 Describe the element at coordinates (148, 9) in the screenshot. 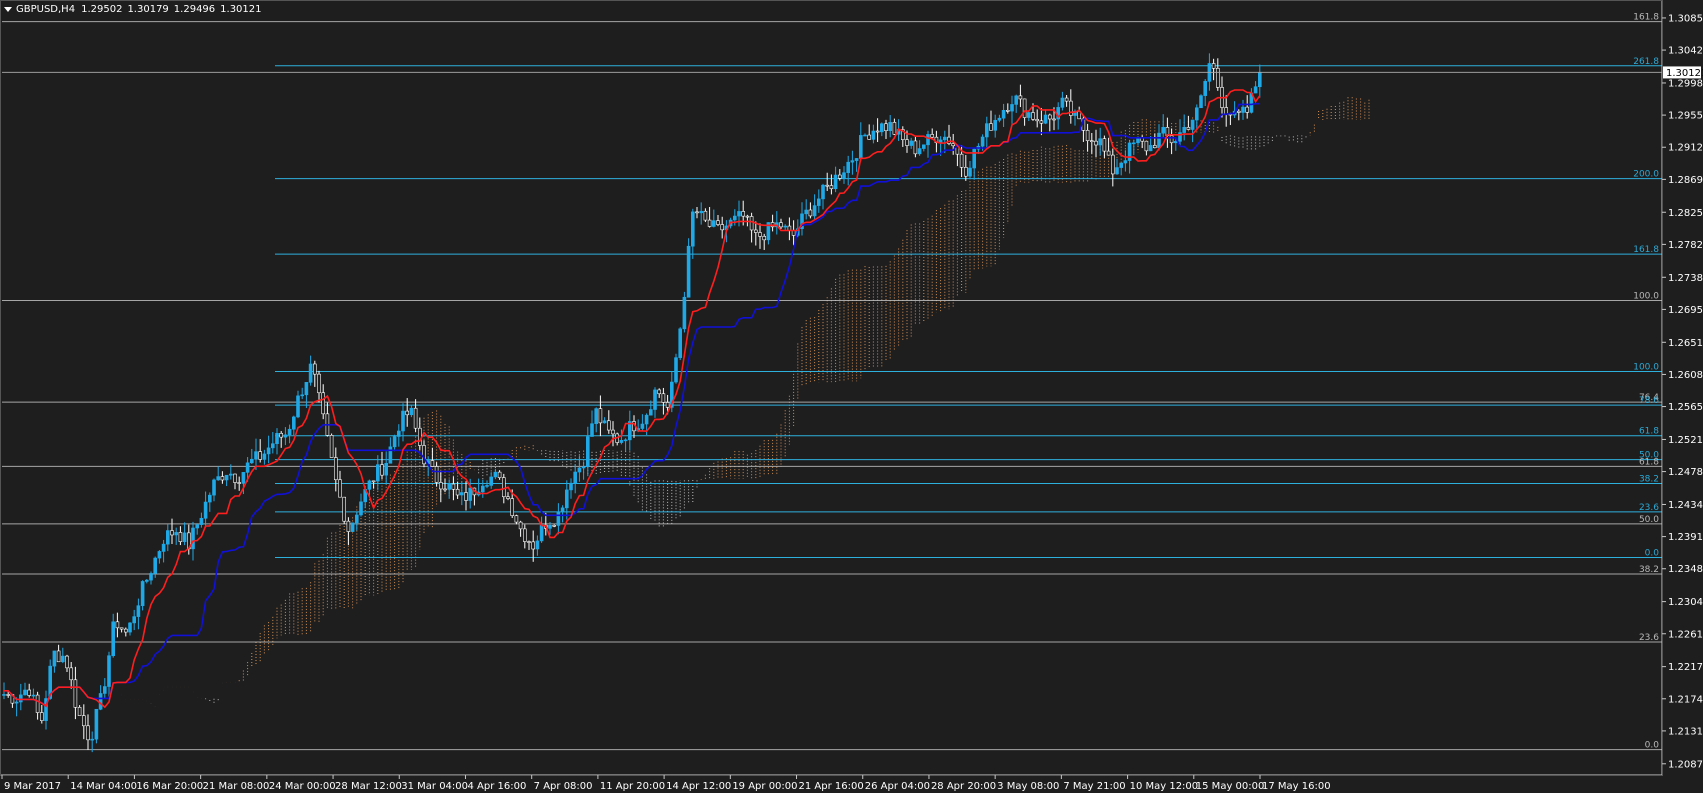

I see `high-price: 1.30179` at that location.